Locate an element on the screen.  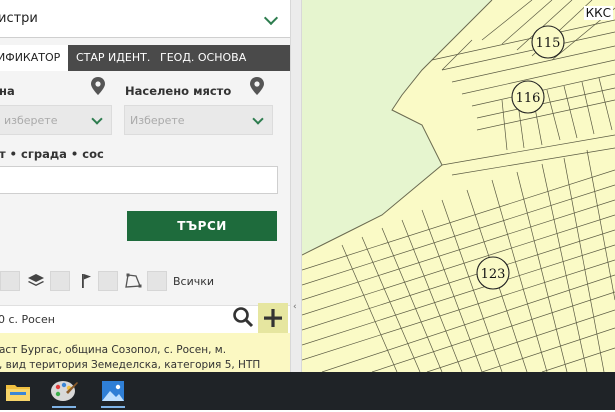
tab-identifier-label: ИФИКАТОР is located at coordinates (30, 57).